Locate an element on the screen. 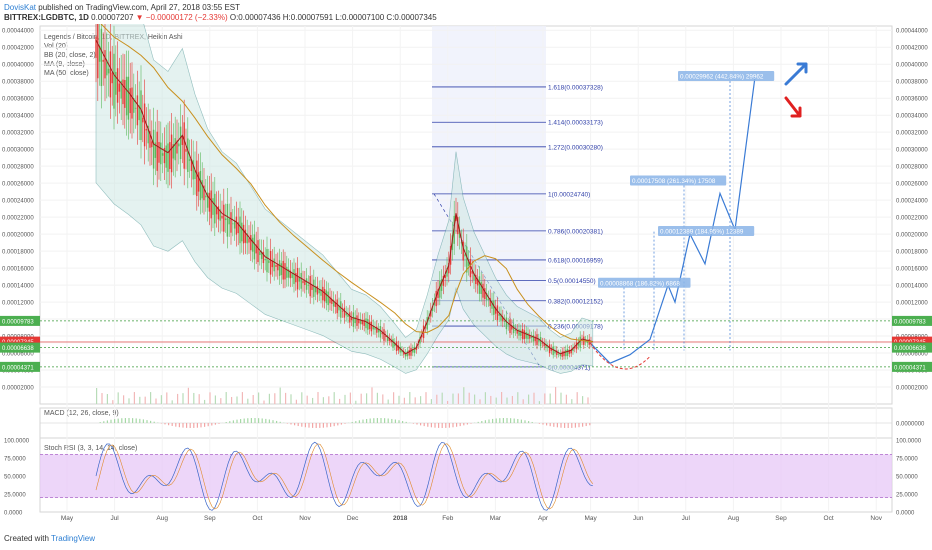 This screenshot has width=932, height=550. price-tag-label-left: 0.00009783 is located at coordinates (18, 322).